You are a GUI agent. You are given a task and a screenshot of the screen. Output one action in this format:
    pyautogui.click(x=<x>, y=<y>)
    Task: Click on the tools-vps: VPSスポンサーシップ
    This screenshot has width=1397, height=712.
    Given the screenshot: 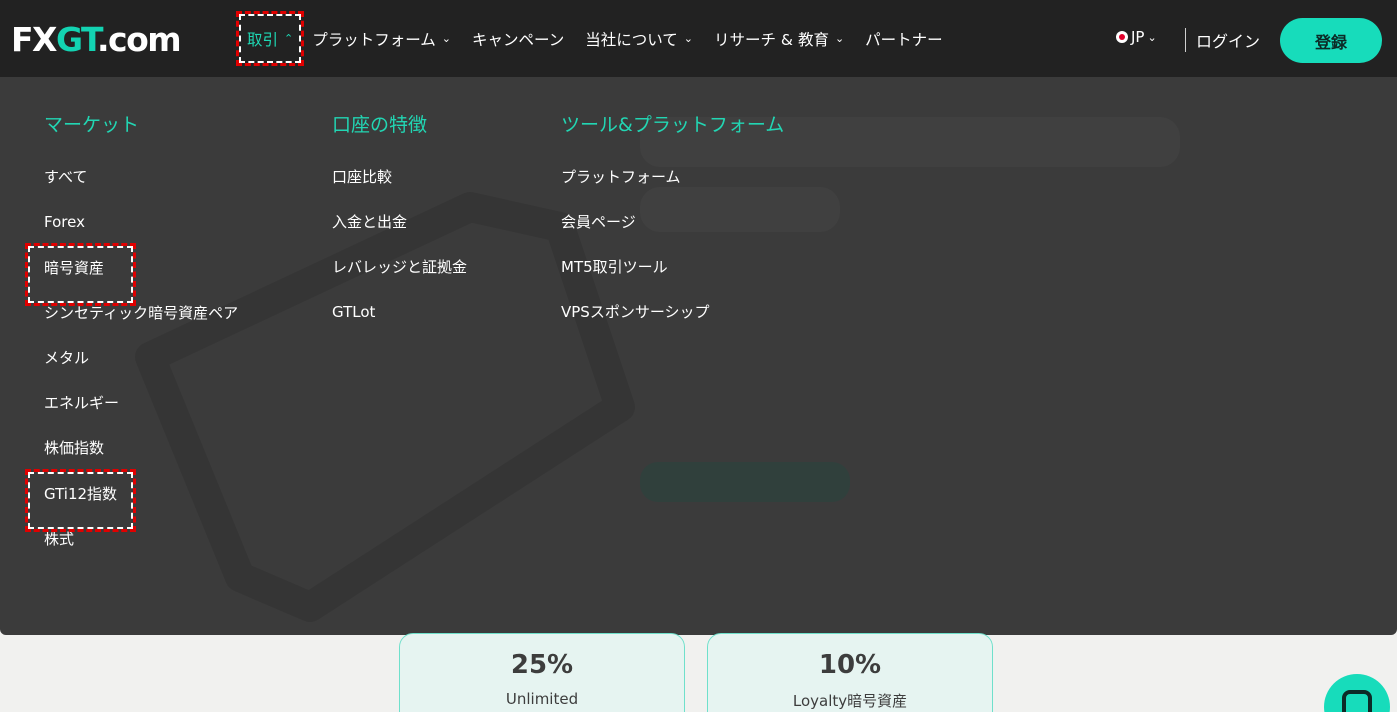 What is the action you would take?
    pyautogui.click(x=672, y=325)
    